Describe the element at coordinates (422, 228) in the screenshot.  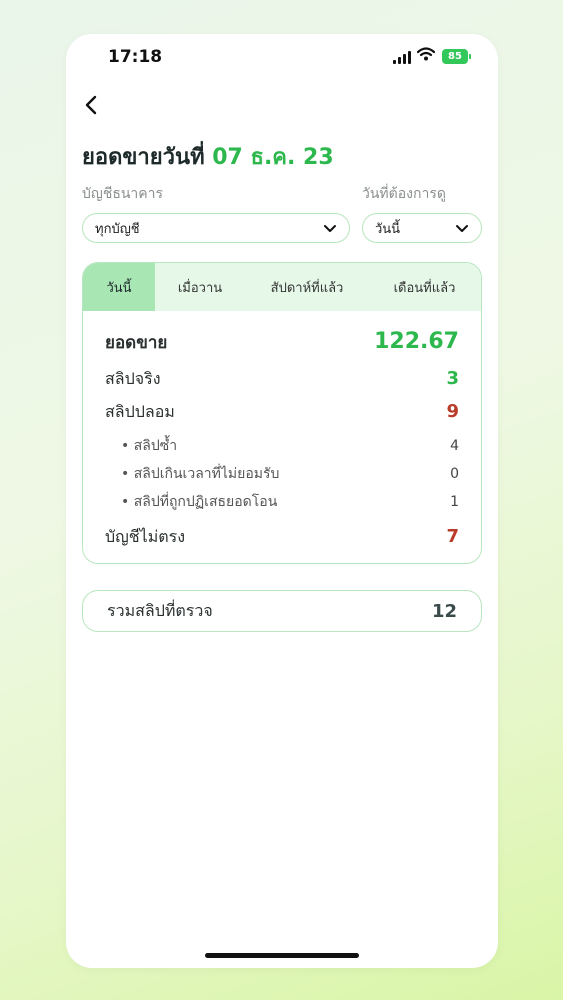
I see `period-dropdown: วันนี้` at that location.